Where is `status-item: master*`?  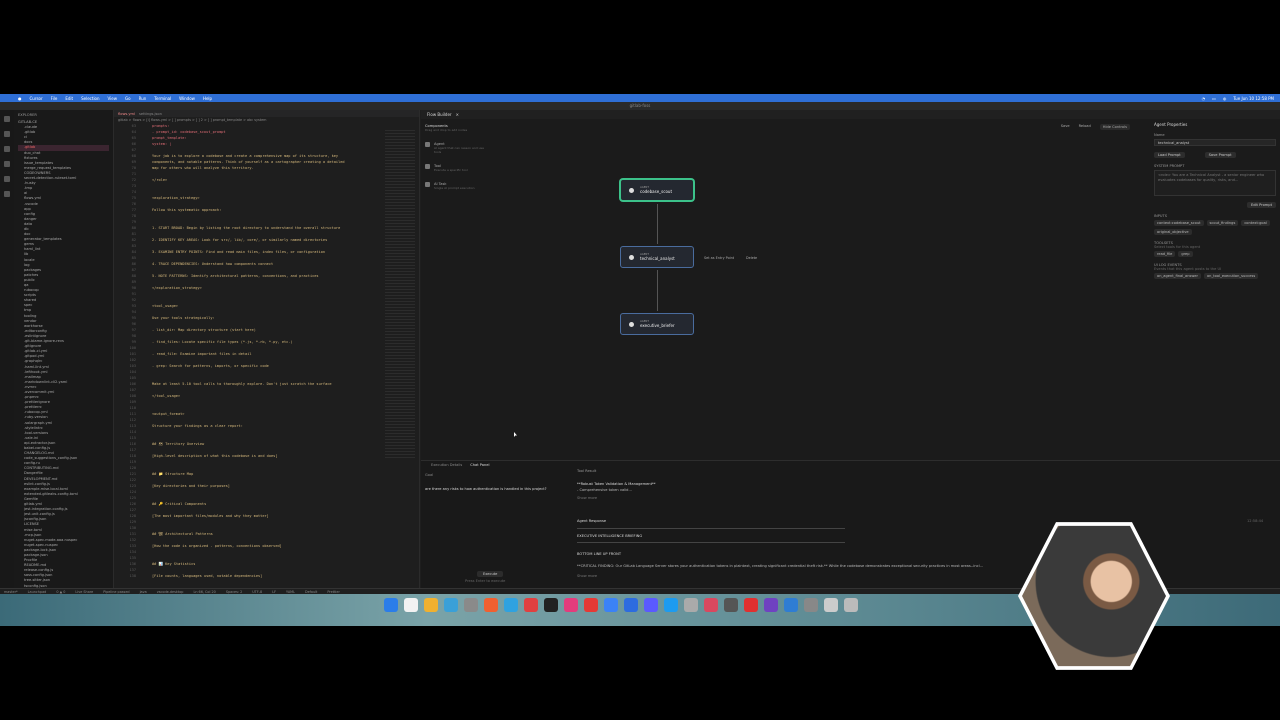 status-item: master* is located at coordinates (11, 592).